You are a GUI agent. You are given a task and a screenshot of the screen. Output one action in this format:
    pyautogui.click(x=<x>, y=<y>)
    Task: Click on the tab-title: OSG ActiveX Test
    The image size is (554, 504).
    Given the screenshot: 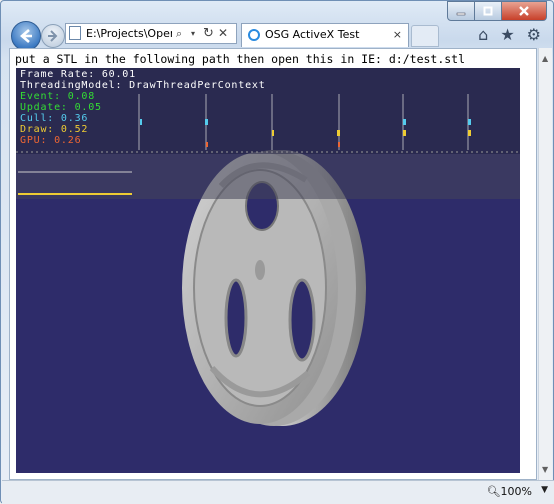 What is the action you would take?
    pyautogui.click(x=312, y=34)
    